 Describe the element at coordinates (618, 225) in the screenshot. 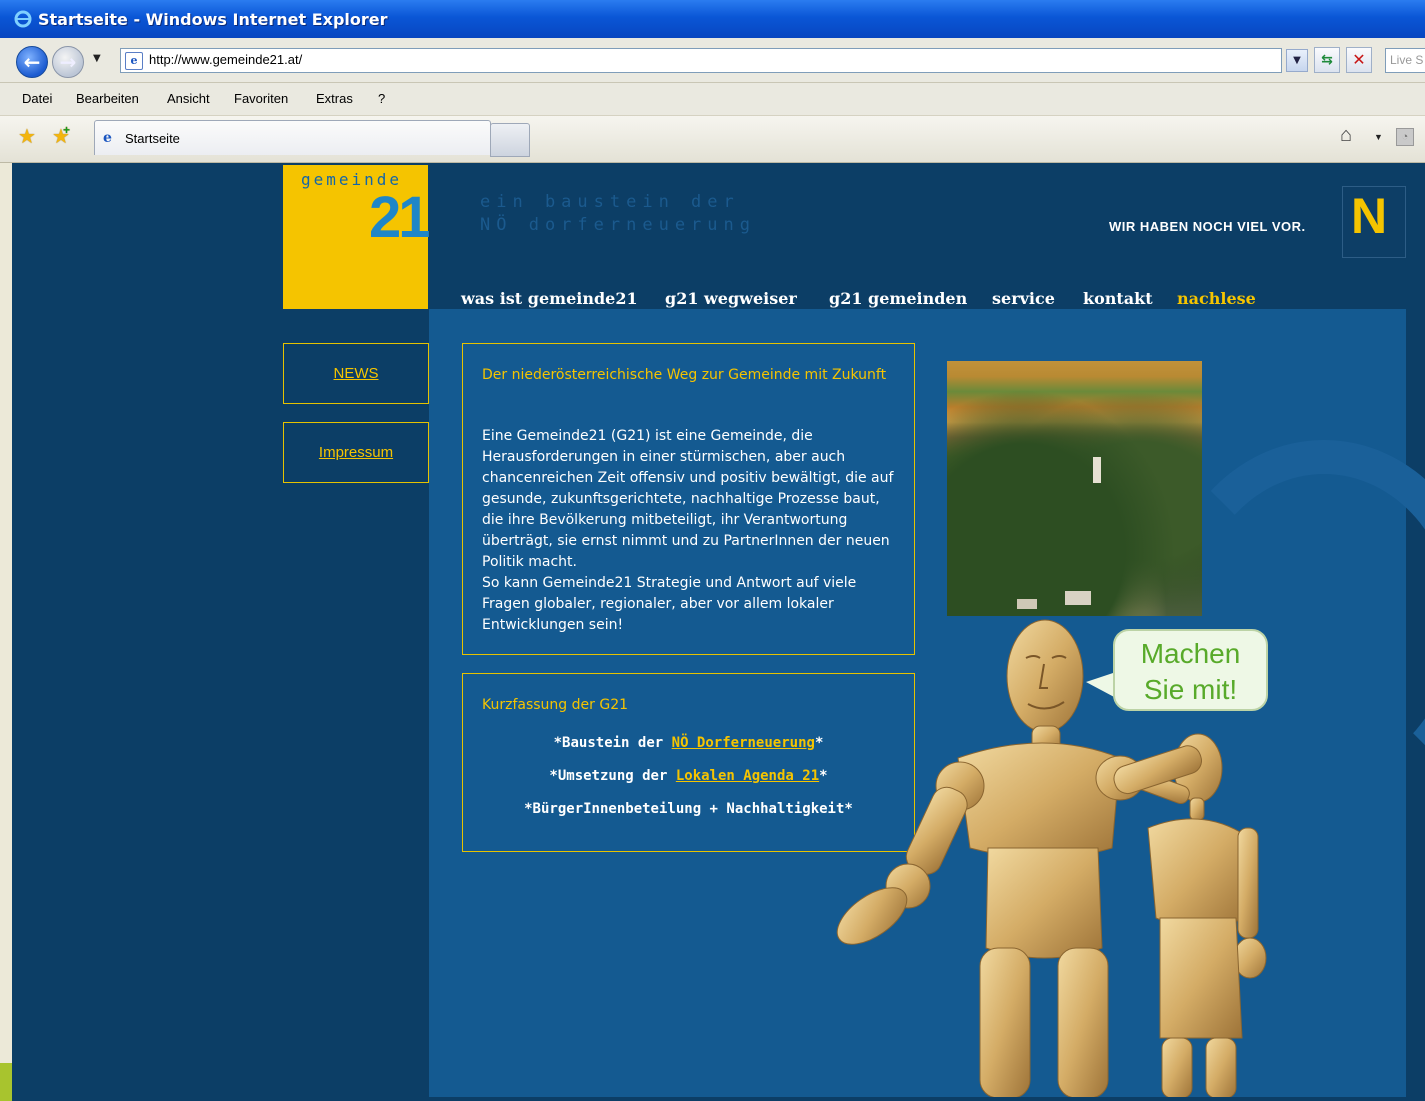

I see `tagline-line2: NÖ dorferneuerung` at that location.